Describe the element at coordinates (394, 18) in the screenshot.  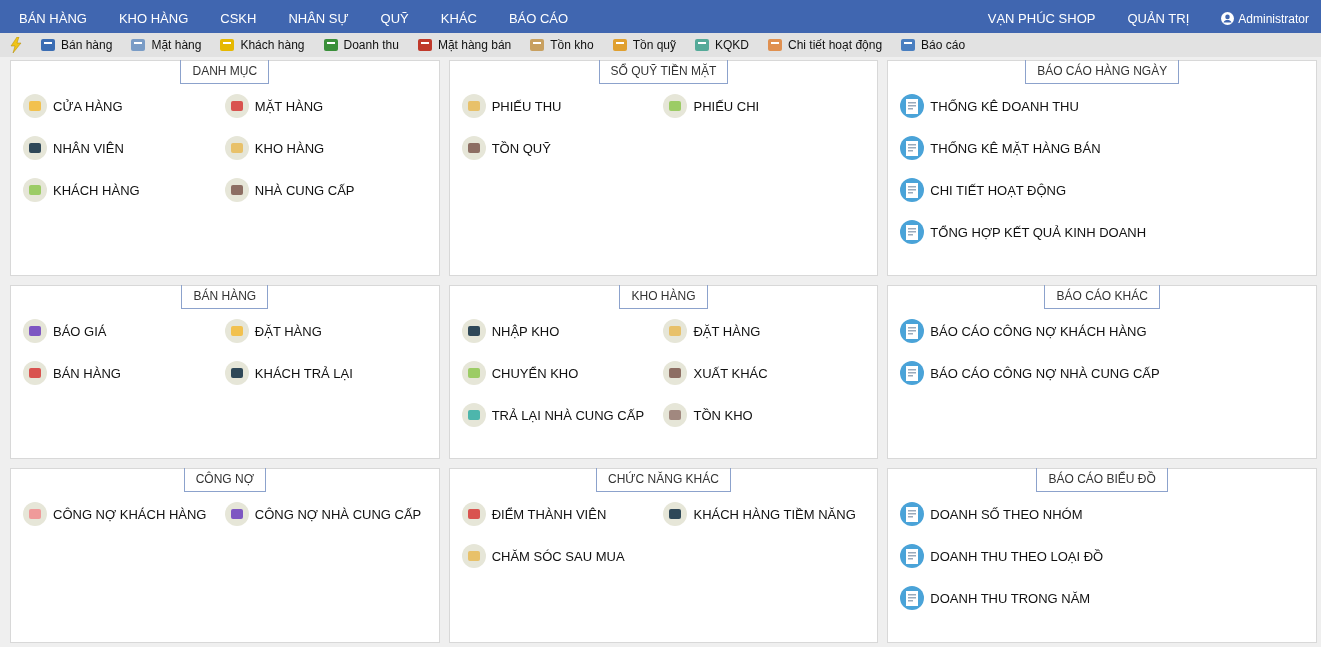
I see `menu-link: QUỸ` at that location.